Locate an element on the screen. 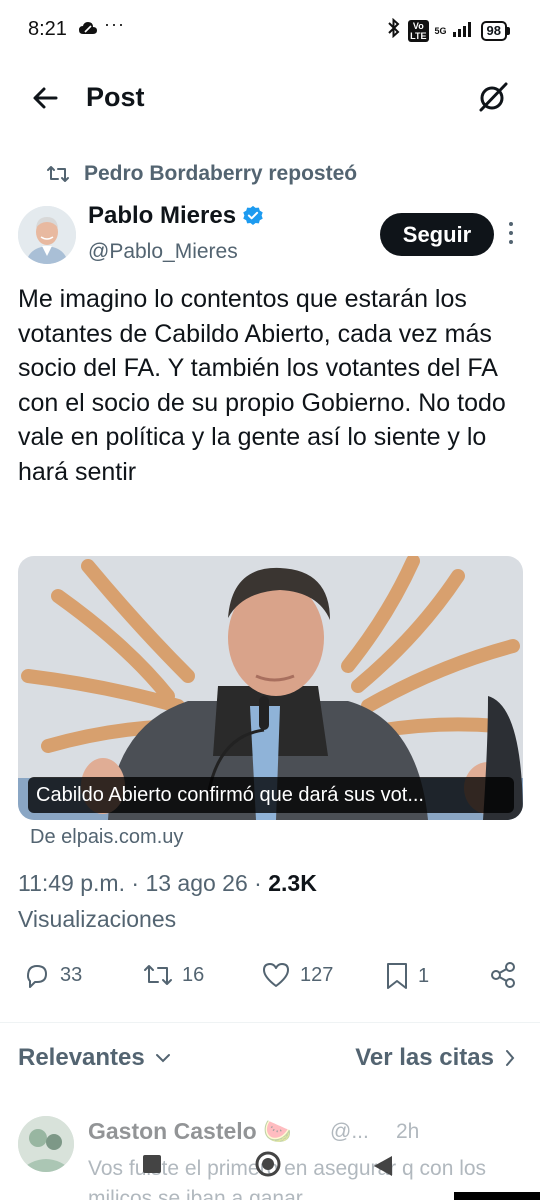 The image size is (540, 1200). author-name: Pablo Mieres is located at coordinates (176, 216).